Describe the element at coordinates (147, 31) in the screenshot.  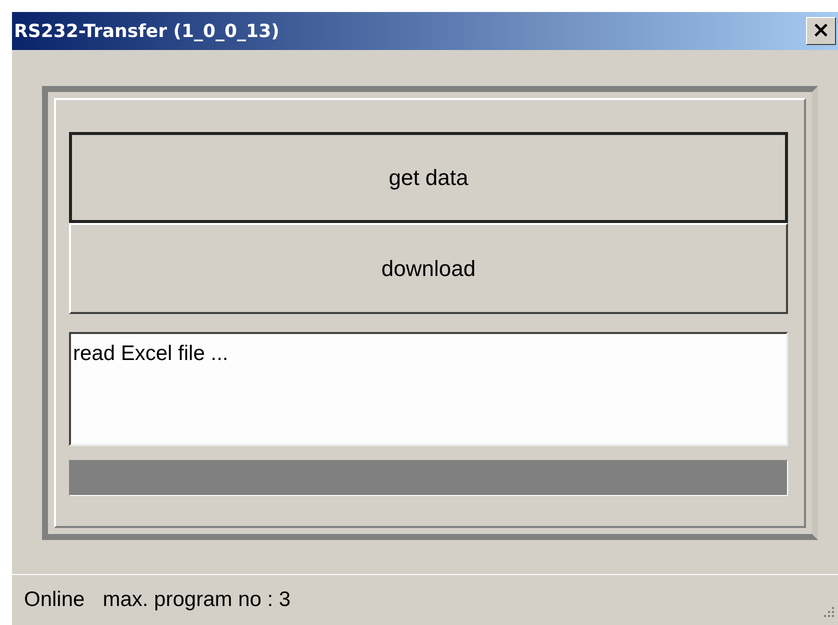
I see `window-title: RS232-Transfer (1_0_0_13)` at that location.